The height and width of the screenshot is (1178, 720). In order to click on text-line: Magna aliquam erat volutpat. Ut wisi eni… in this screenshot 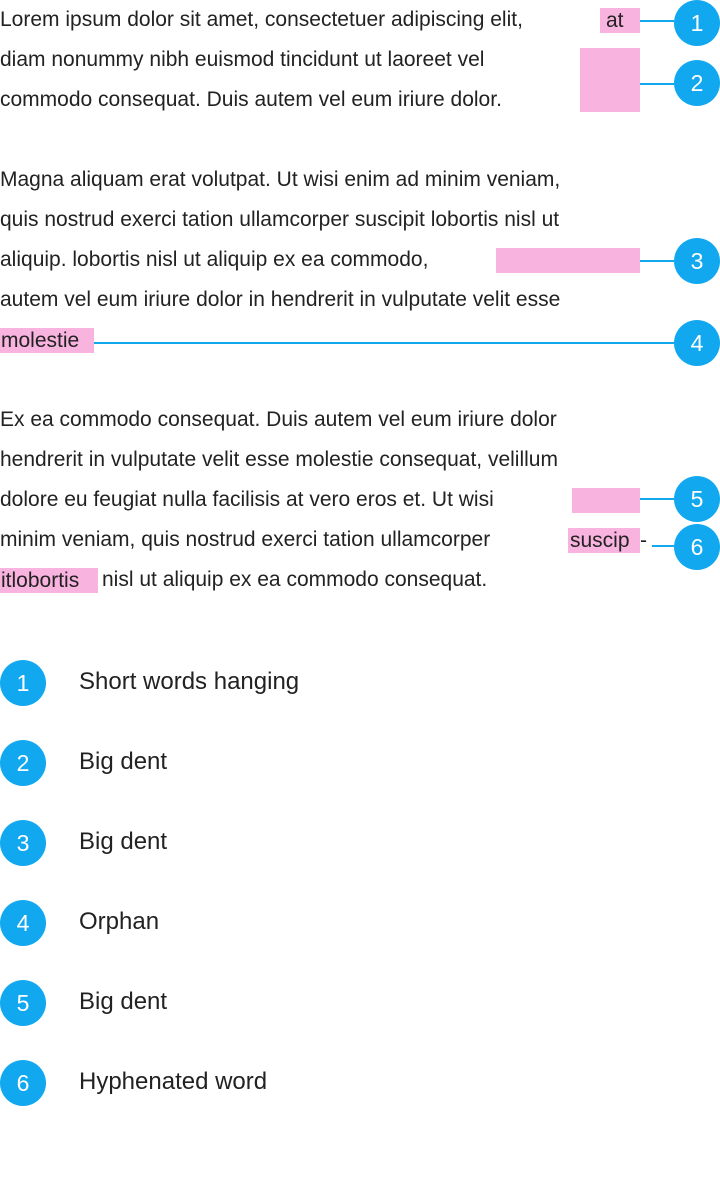, I will do `click(280, 179)`.